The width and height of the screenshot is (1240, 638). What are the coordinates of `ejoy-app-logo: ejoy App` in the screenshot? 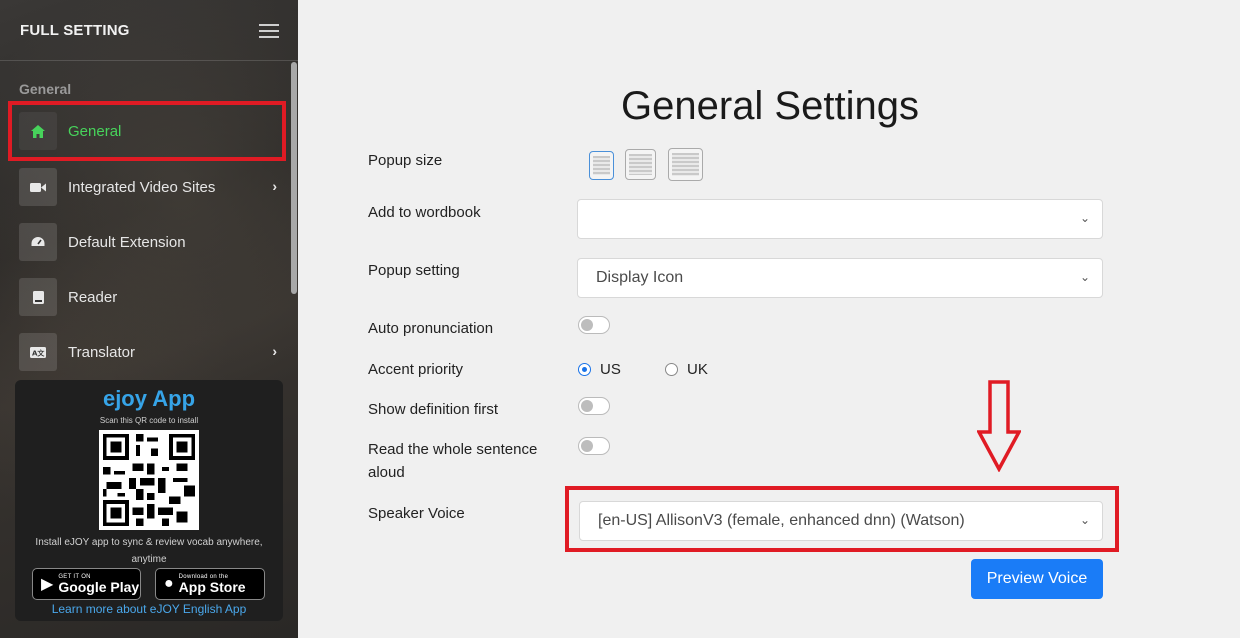 It's located at (149, 398).